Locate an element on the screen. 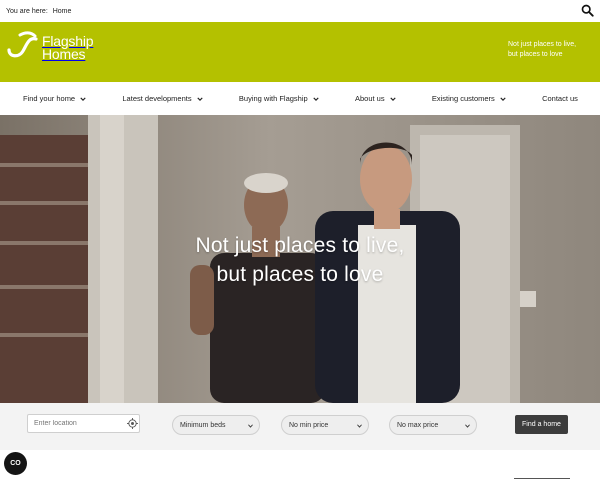 Image resolution: width=600 pixels, height=480 pixels. tagline-line-2: but places to love is located at coordinates (535, 54).